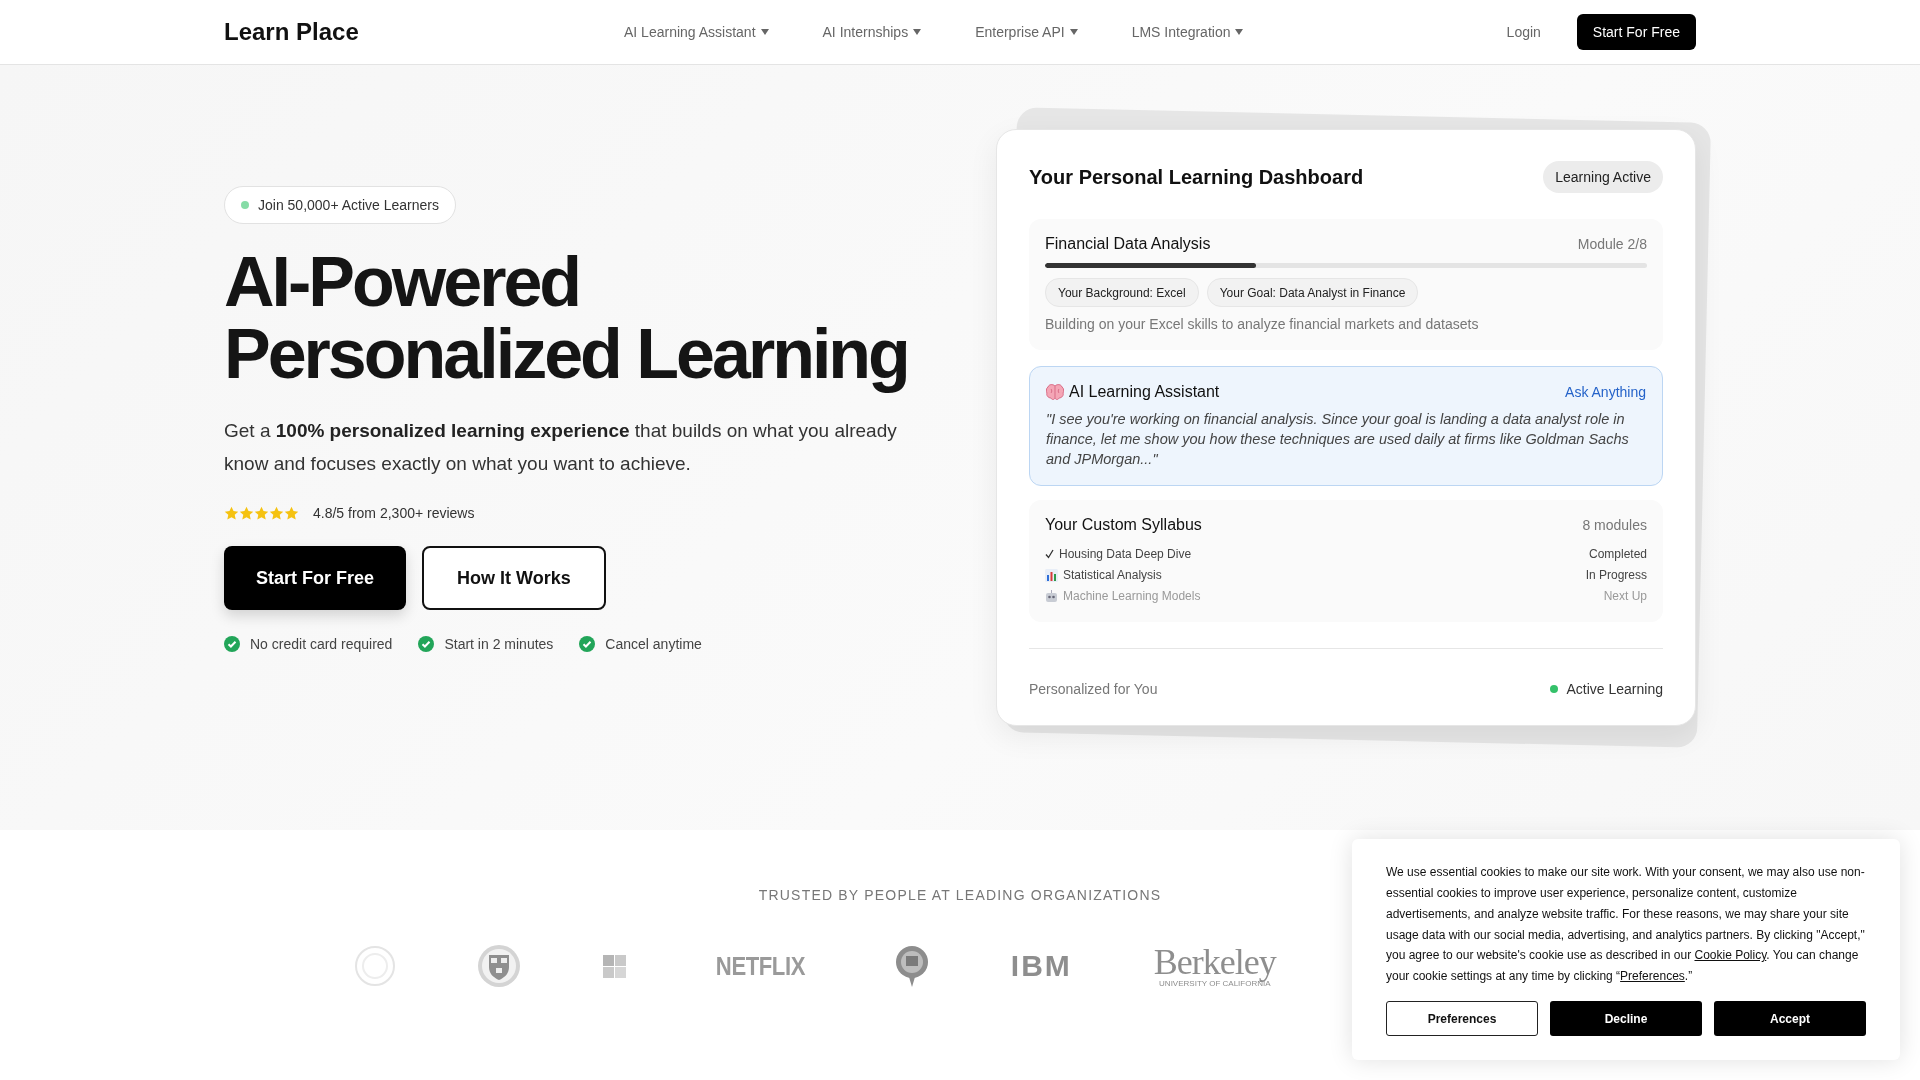 Image resolution: width=1920 pixels, height=1080 pixels. What do you see at coordinates (1132, 596) in the screenshot?
I see `syllabus-item: Machine Learning Models` at bounding box center [1132, 596].